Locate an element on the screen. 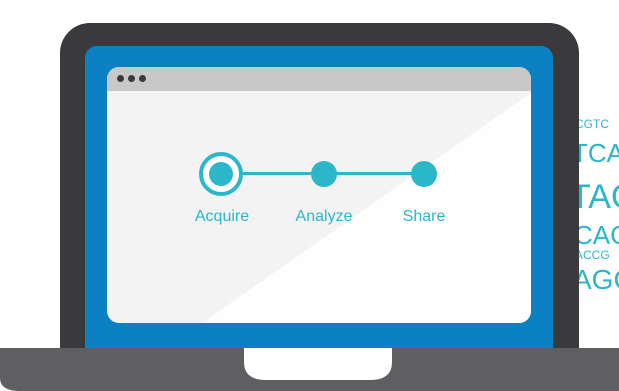 The height and width of the screenshot is (391, 619). step-label-analyze: Analyze is located at coordinates (324, 217).